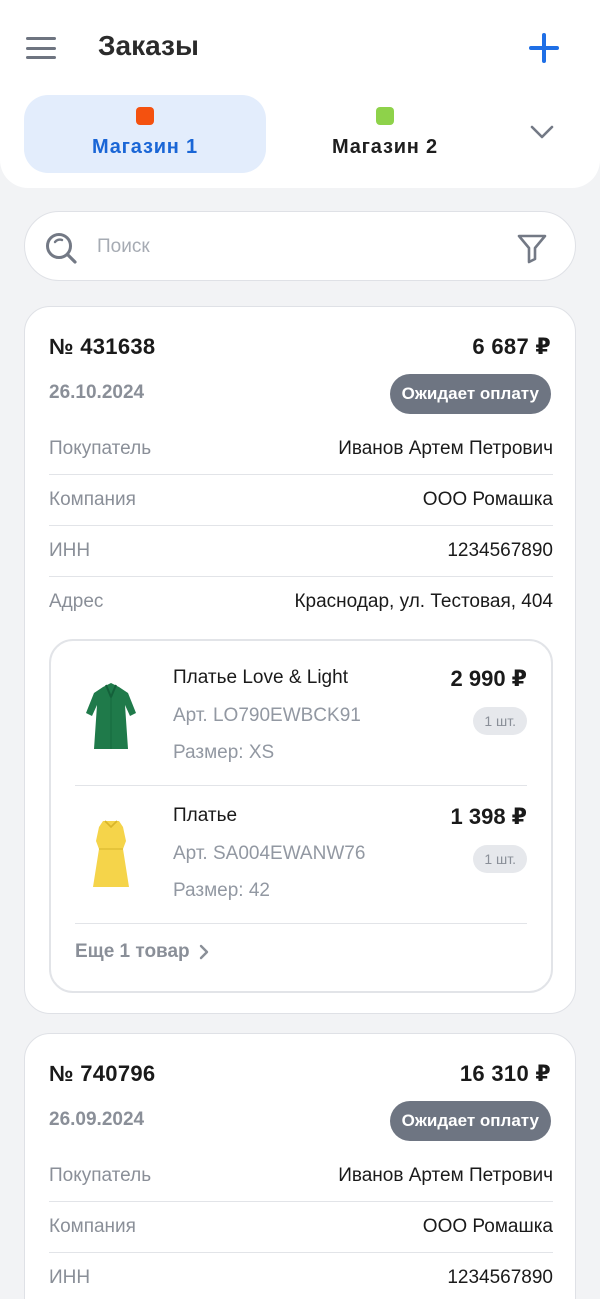 The width and height of the screenshot is (600, 1299). I want to click on detail-label: Адрес, so click(76, 601).